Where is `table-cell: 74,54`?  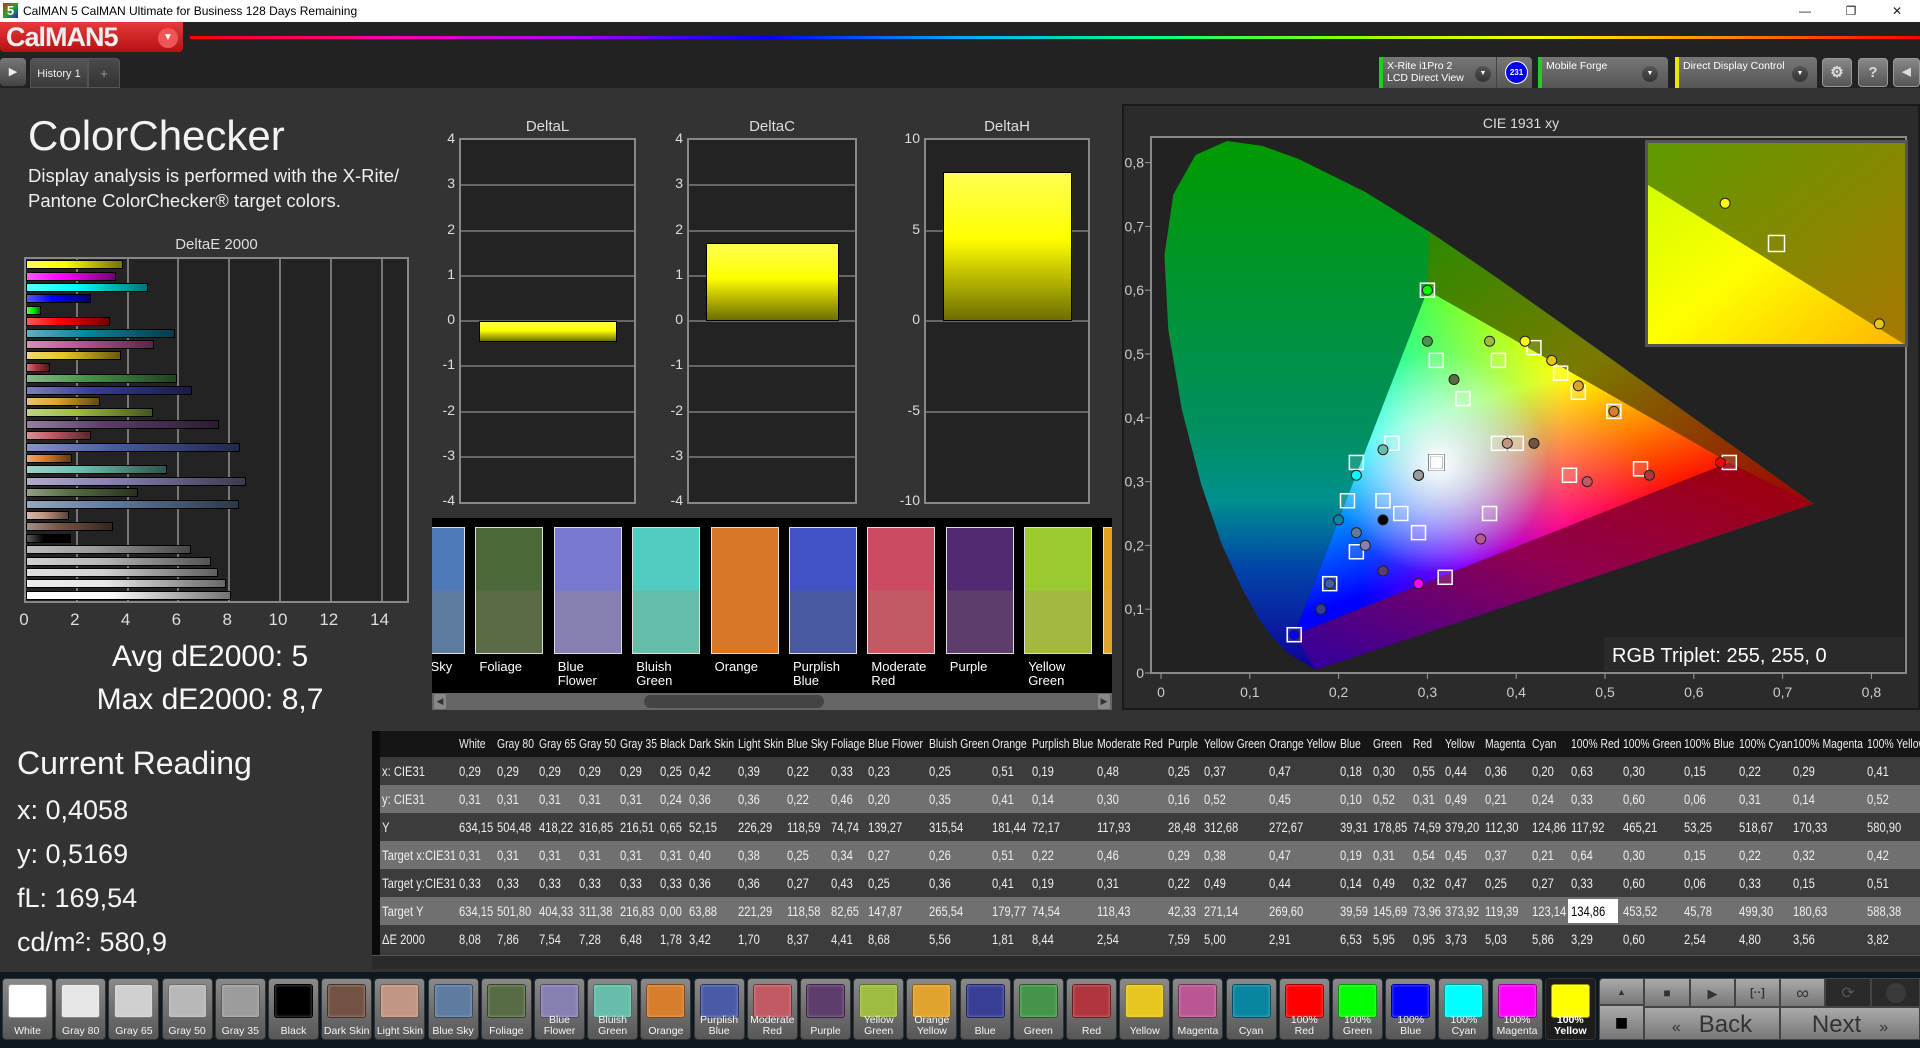
table-cell: 74,54 is located at coordinates (1049, 911).